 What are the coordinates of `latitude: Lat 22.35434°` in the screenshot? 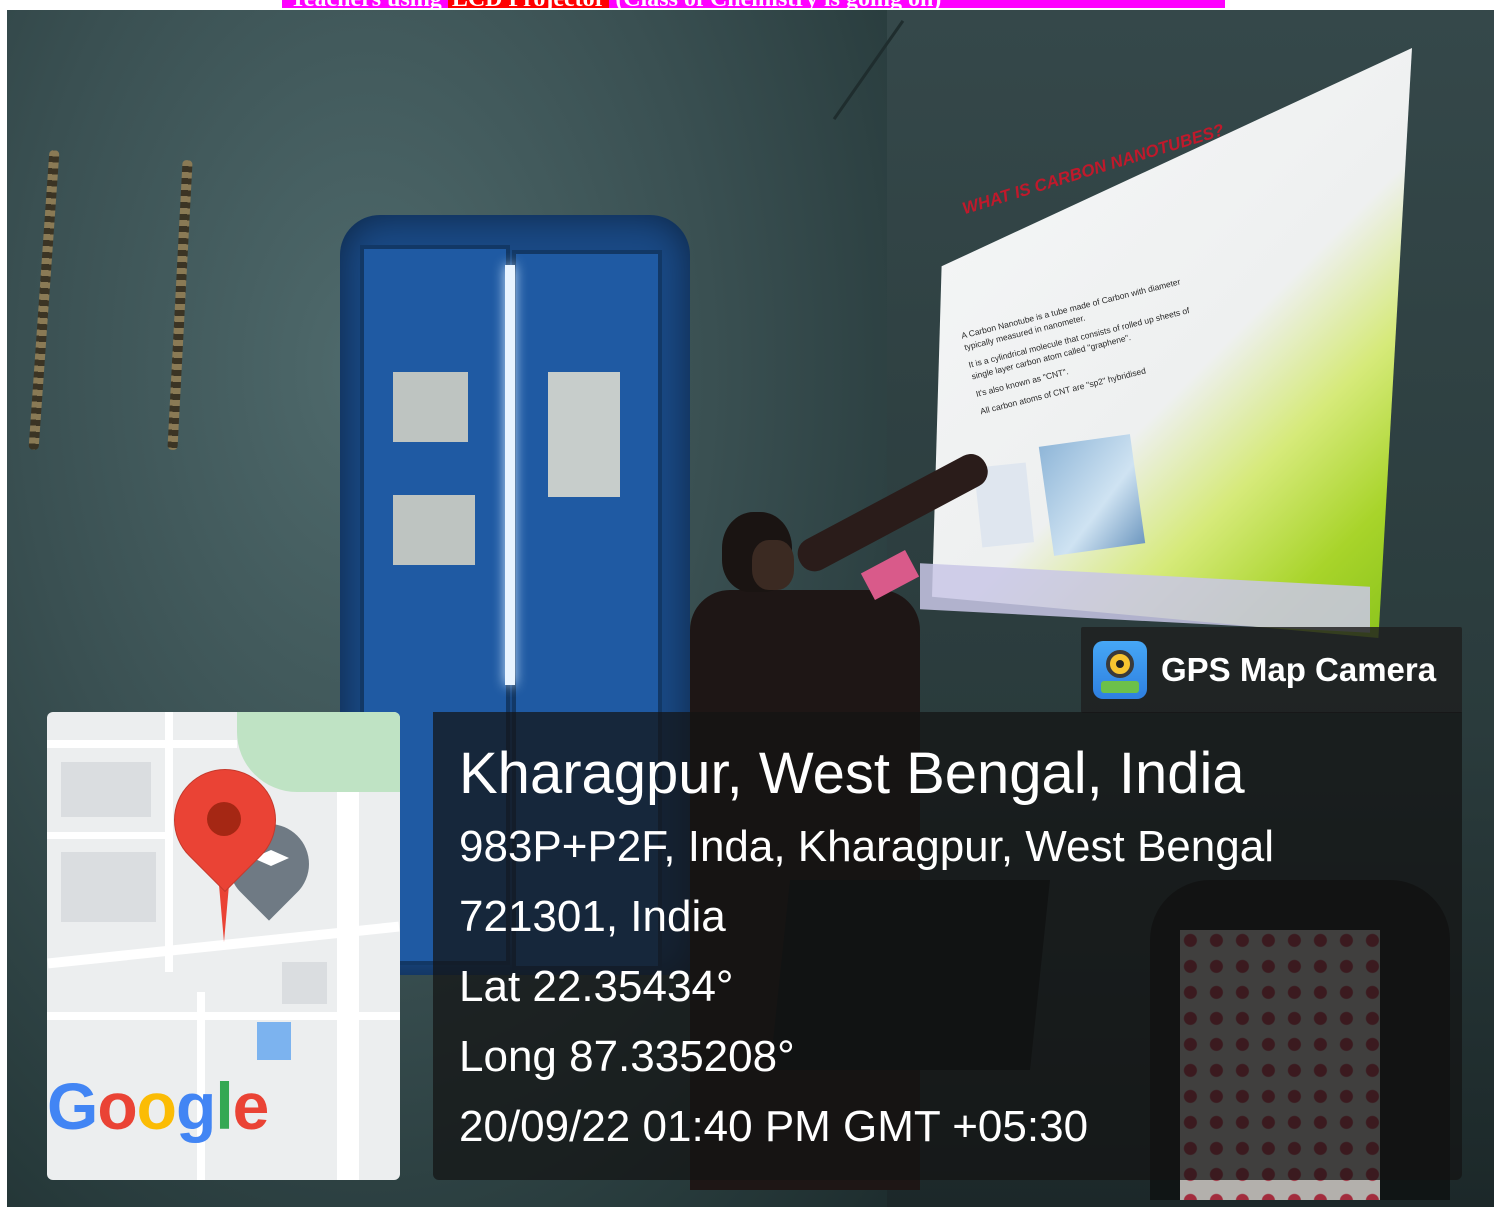 It's located at (596, 986).